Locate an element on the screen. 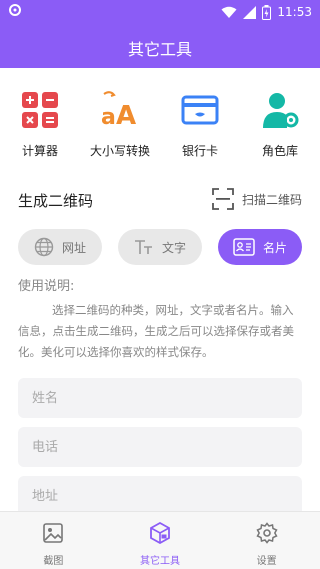 Image resolution: width=320 pixels, height=569 pixels. type-label: 网址 is located at coordinates (73, 247).